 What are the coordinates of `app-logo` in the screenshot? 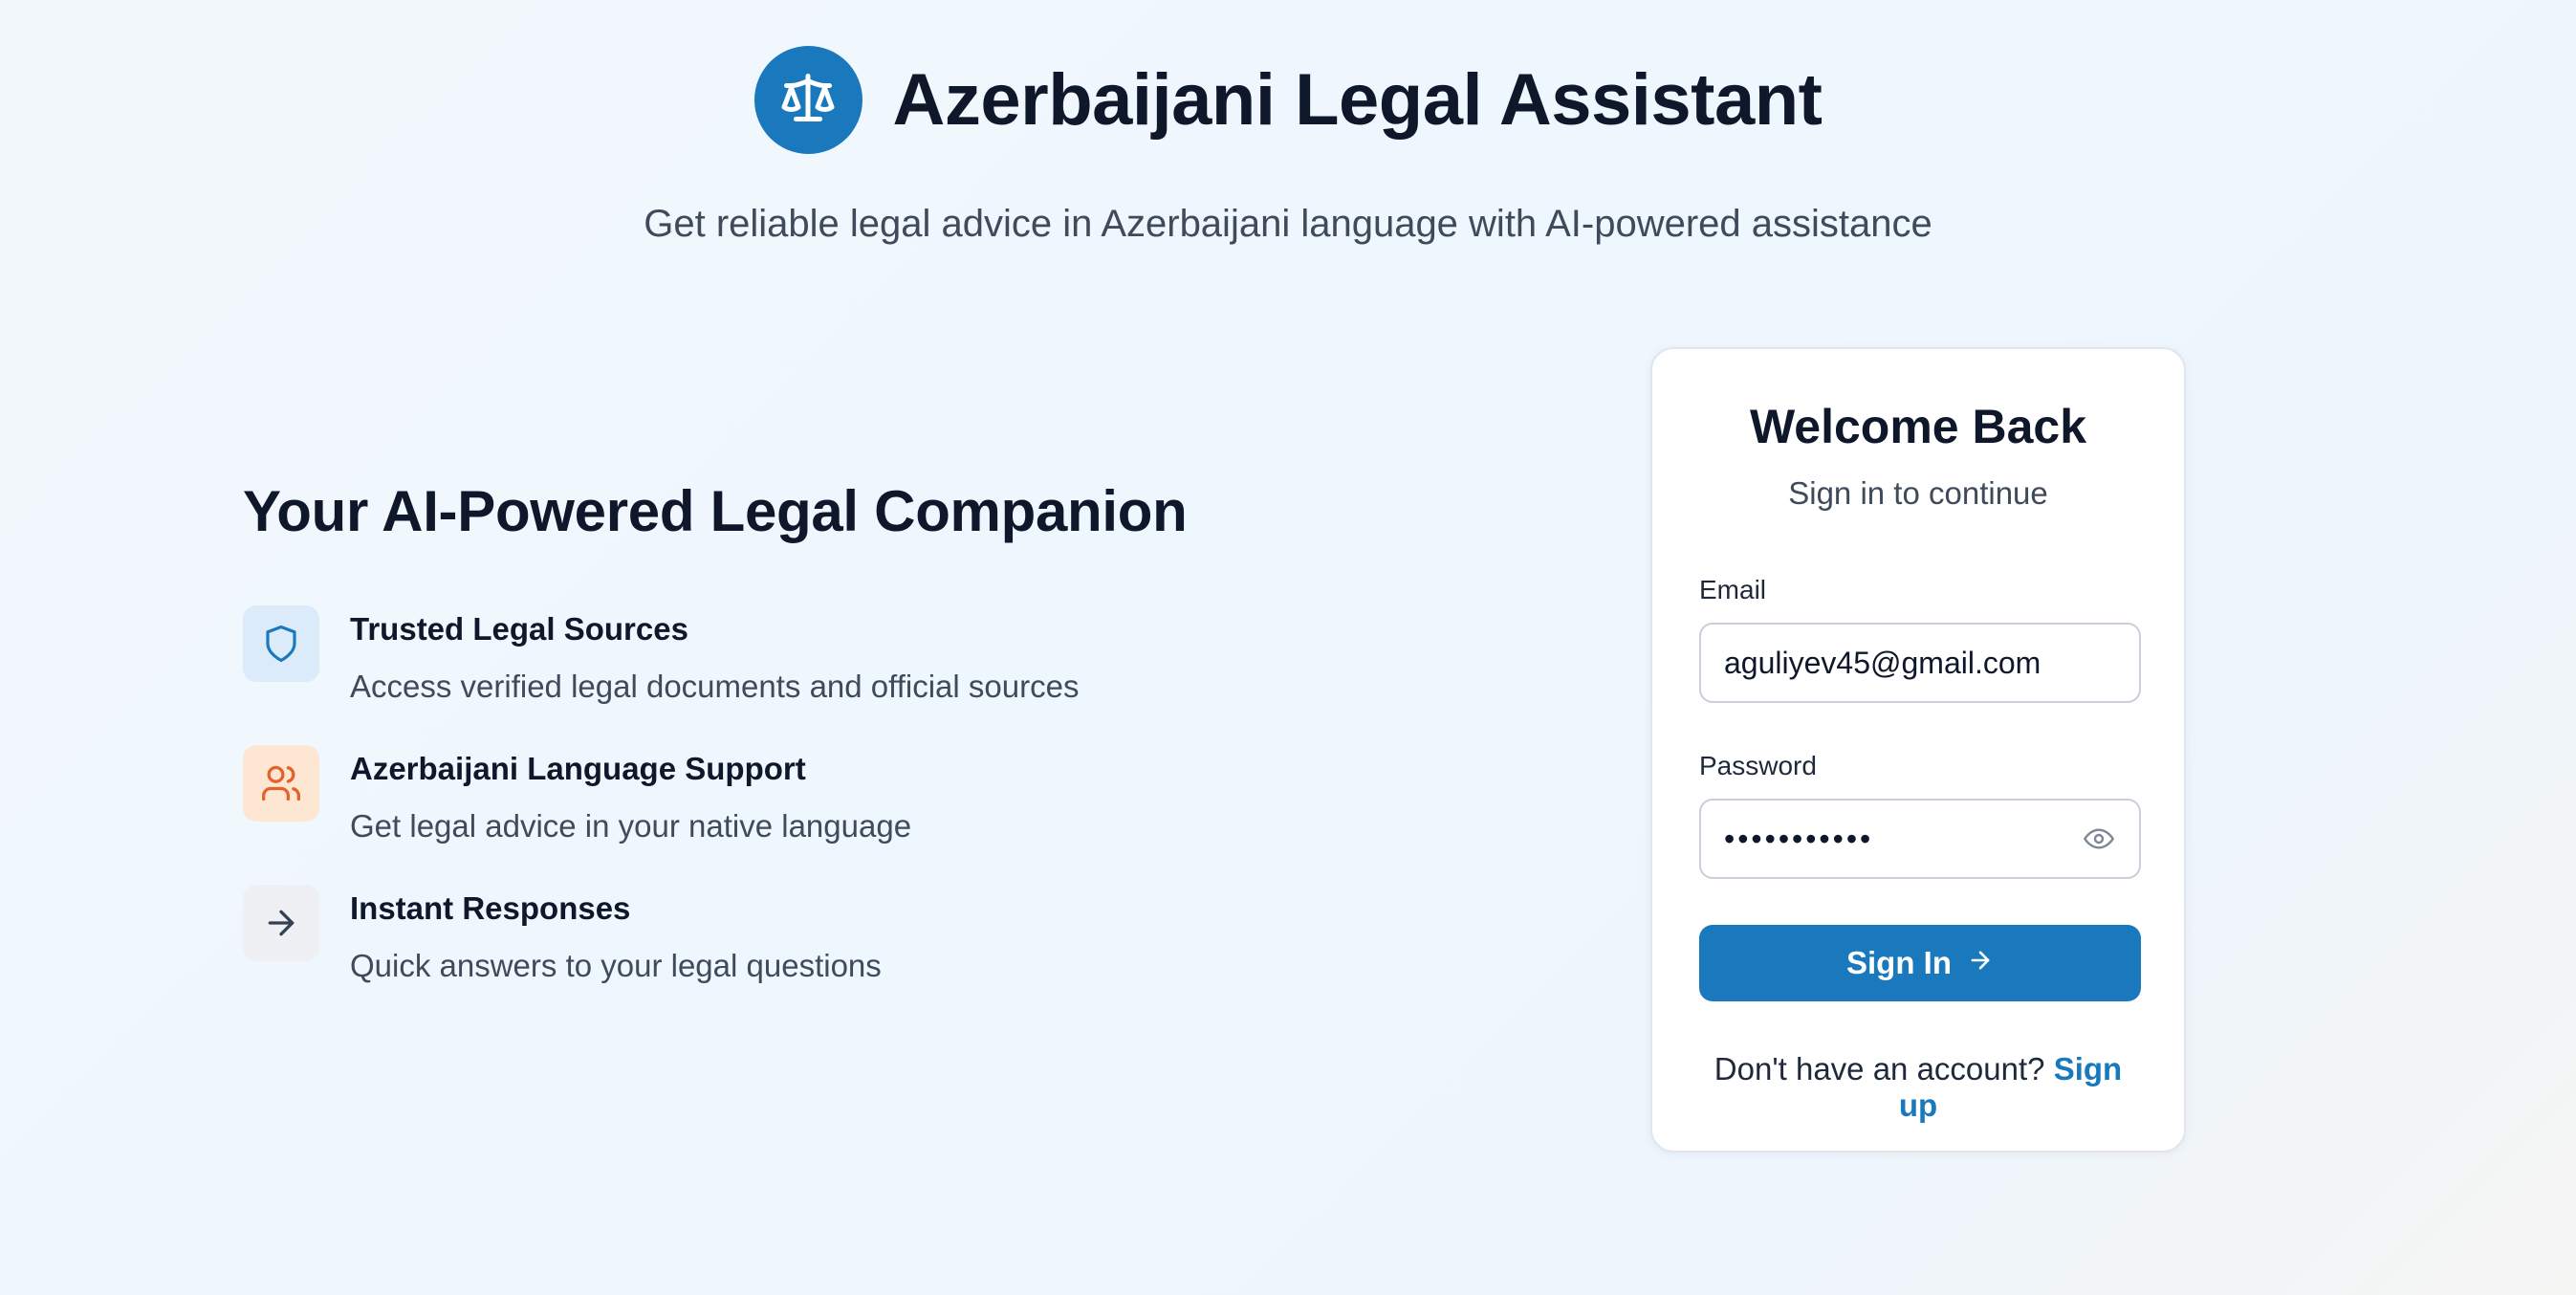 It's located at (807, 100).